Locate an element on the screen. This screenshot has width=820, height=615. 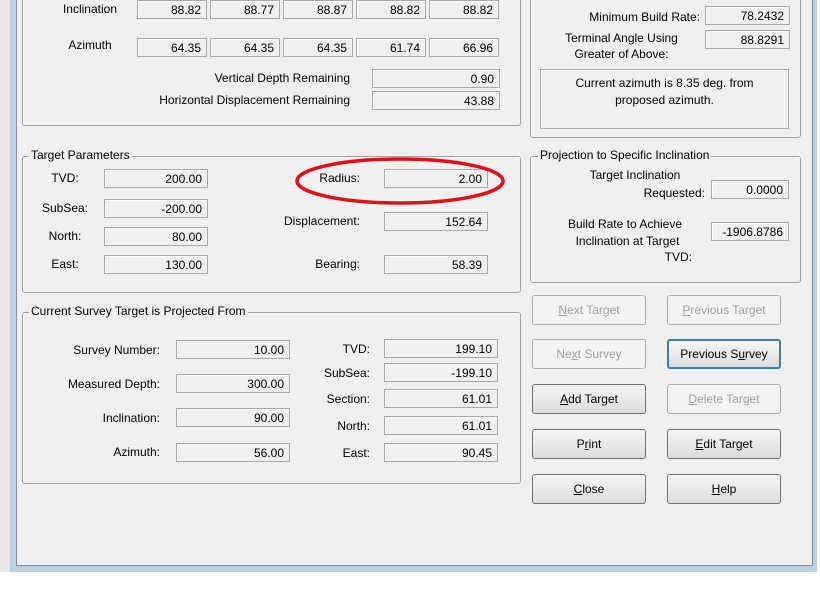
survey-inclination-label: Inclination: is located at coordinates (131, 418).